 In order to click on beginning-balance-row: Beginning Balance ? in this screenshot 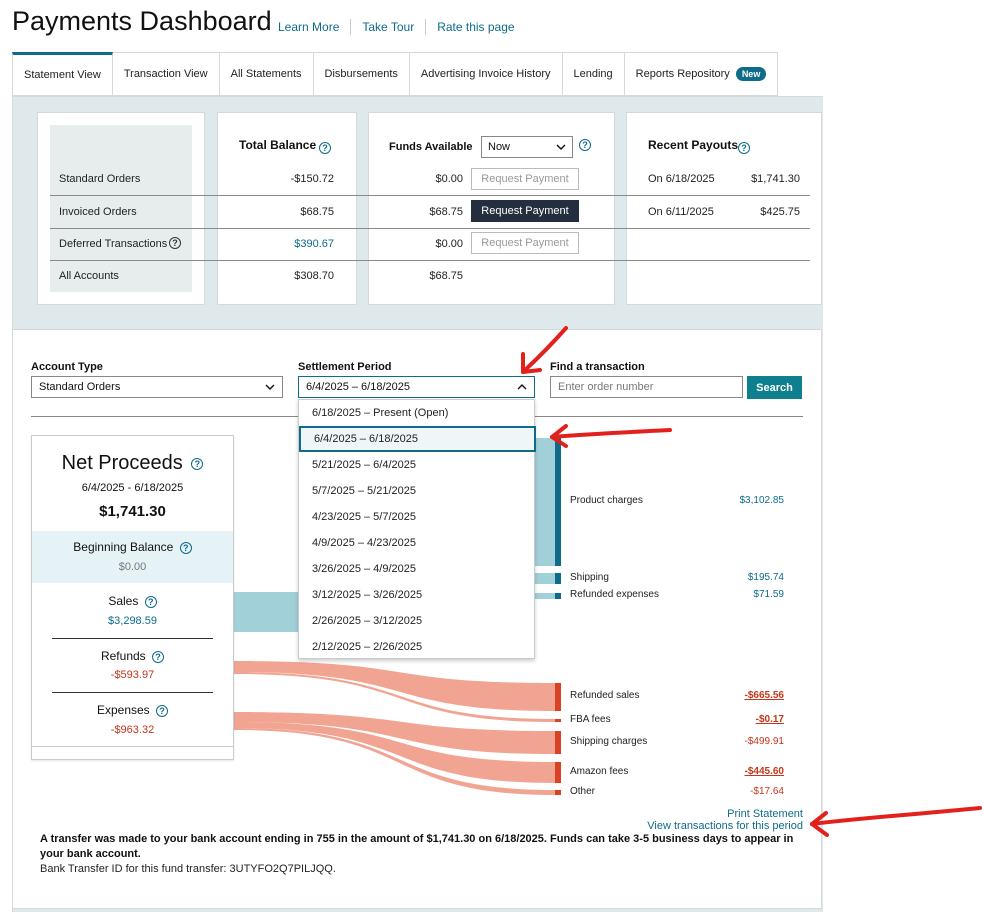, I will do `click(132, 547)`.